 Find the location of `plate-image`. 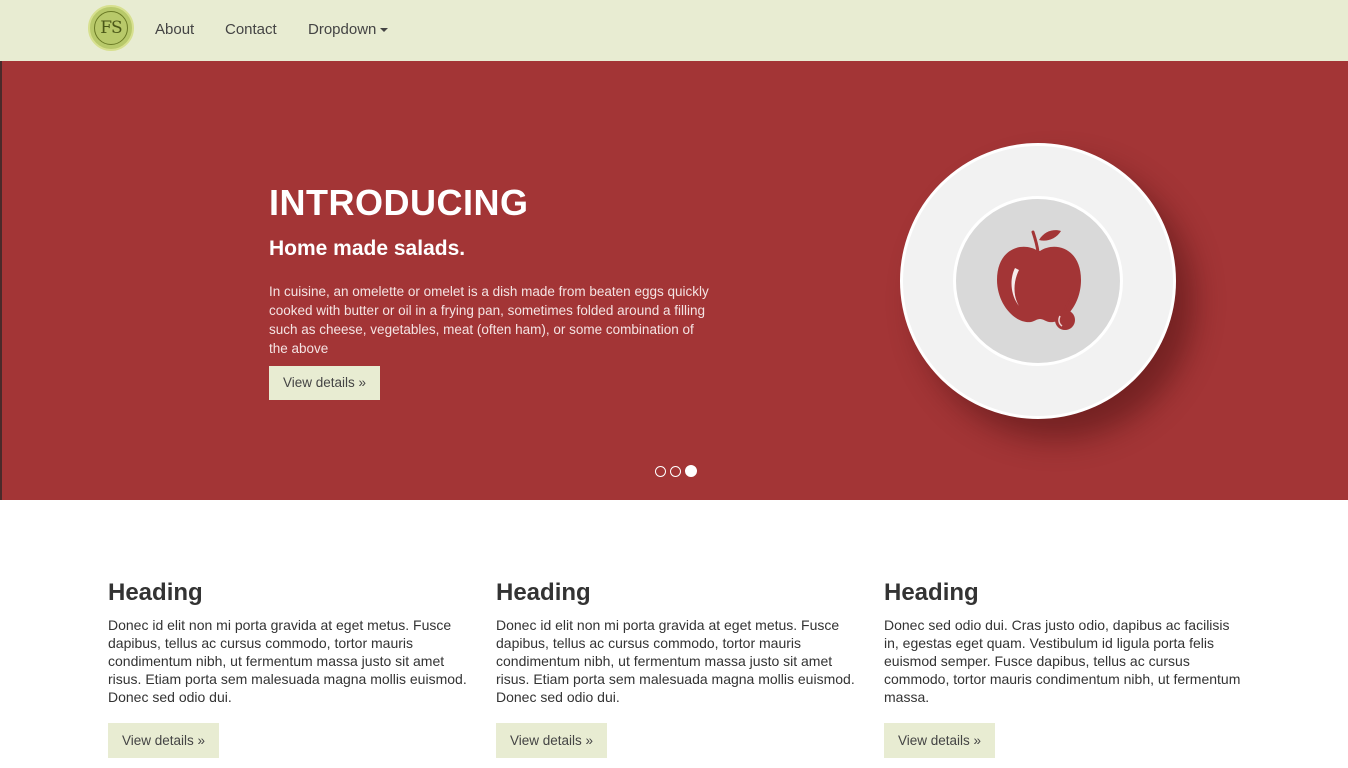

plate-image is located at coordinates (1038, 281).